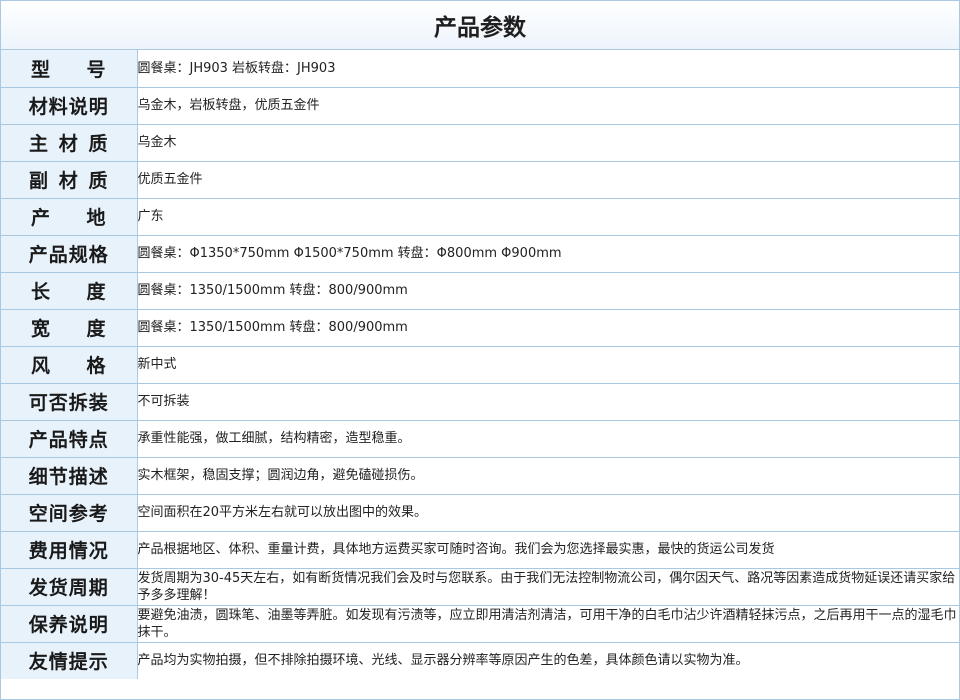  Describe the element at coordinates (41, 292) in the screenshot. I see `row-label-char: 长` at that location.